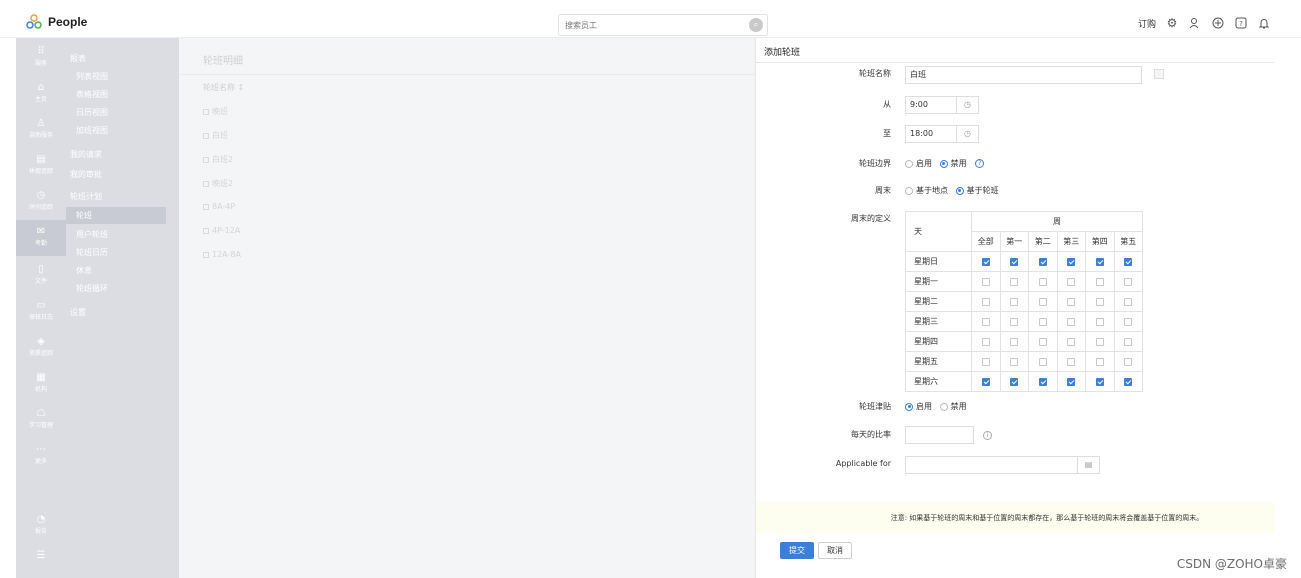  I want to click on rail-item-self-service: ♙ 自助服务, so click(41, 128).